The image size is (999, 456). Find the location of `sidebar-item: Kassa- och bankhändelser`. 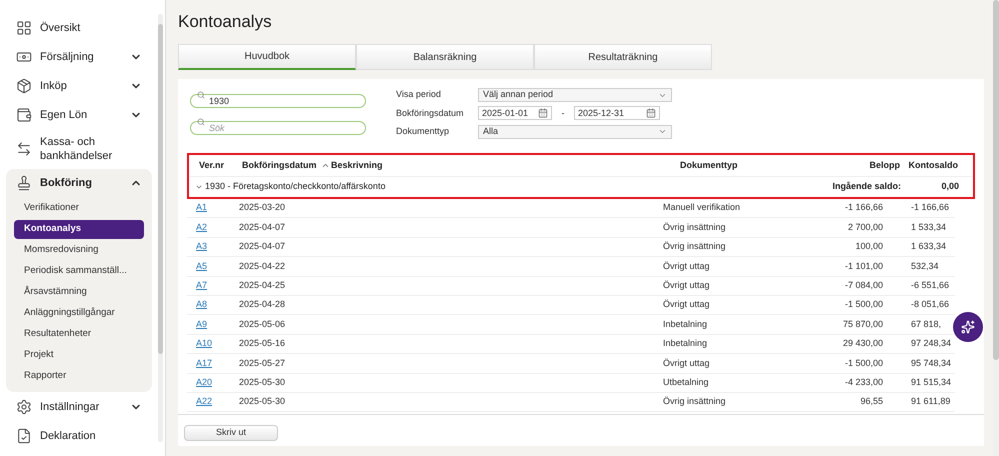

sidebar-item: Kassa- och bankhändelser is located at coordinates (79, 149).